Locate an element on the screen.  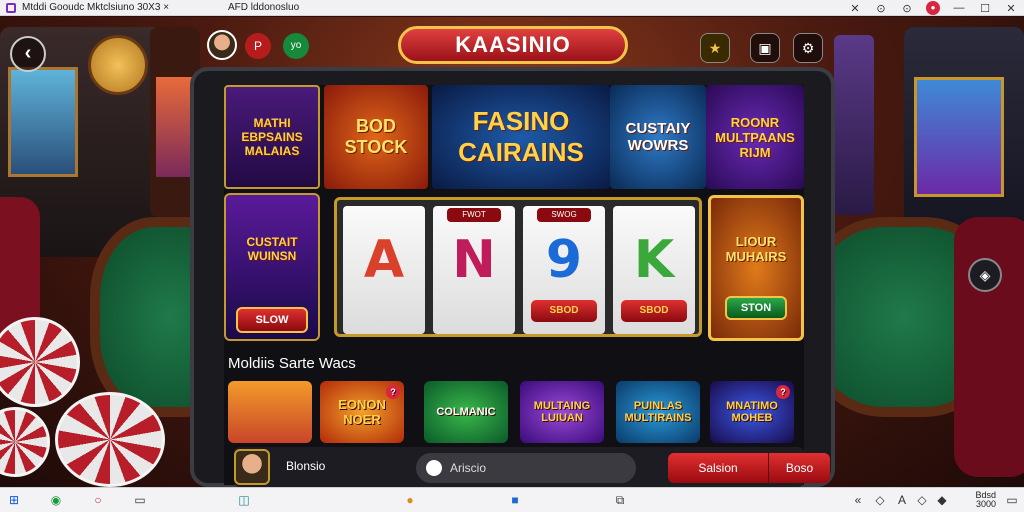
game-banner: BOD STOCK is located at coordinates (376, 137).